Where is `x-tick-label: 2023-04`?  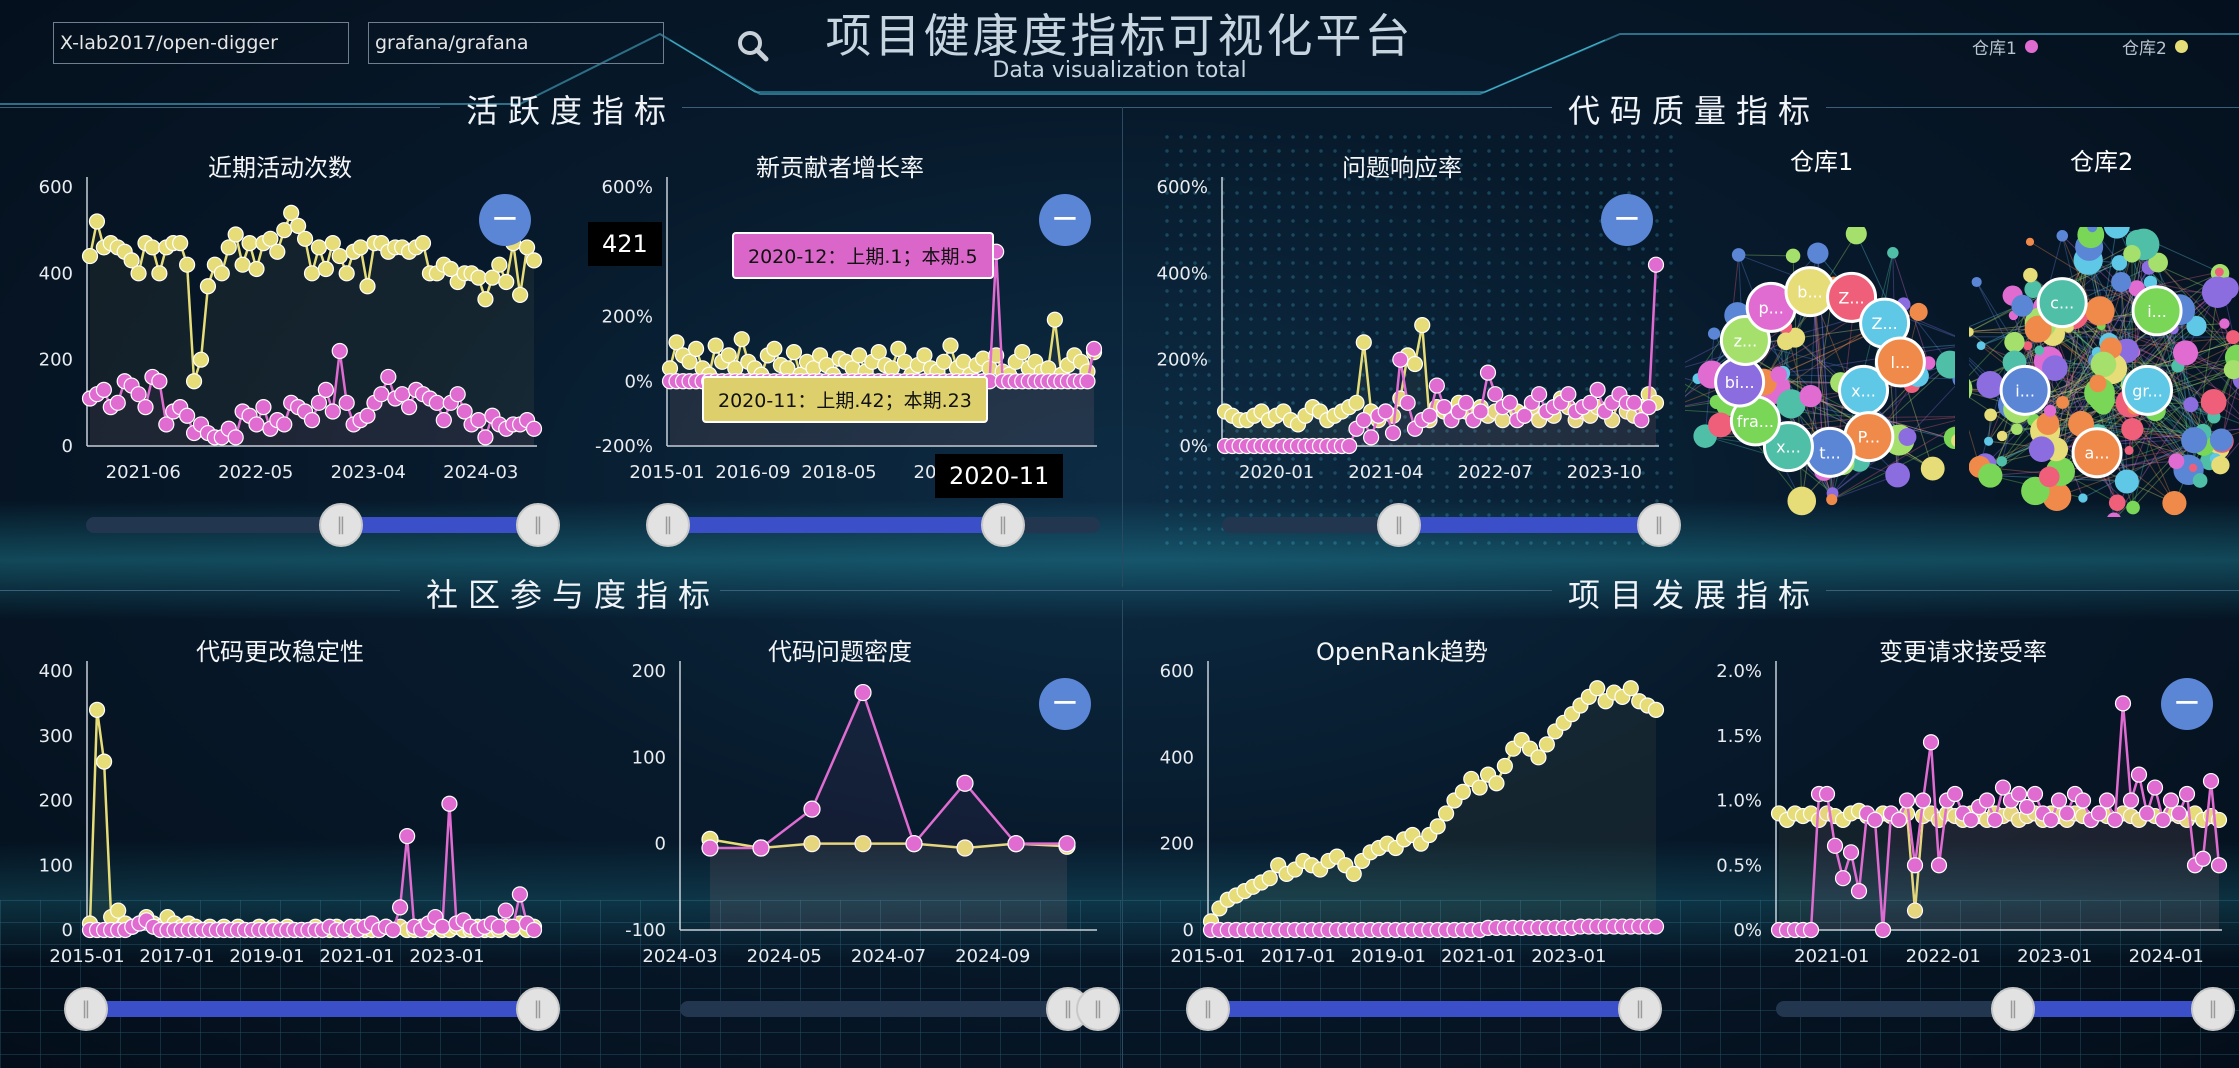 x-tick-label: 2023-04 is located at coordinates (368, 472).